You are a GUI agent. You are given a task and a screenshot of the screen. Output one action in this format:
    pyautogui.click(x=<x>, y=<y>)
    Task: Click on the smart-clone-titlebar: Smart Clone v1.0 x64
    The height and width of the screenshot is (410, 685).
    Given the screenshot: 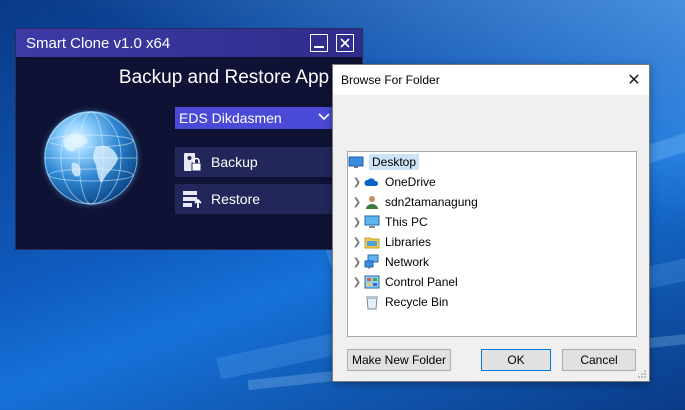 What is the action you would take?
    pyautogui.click(x=189, y=43)
    